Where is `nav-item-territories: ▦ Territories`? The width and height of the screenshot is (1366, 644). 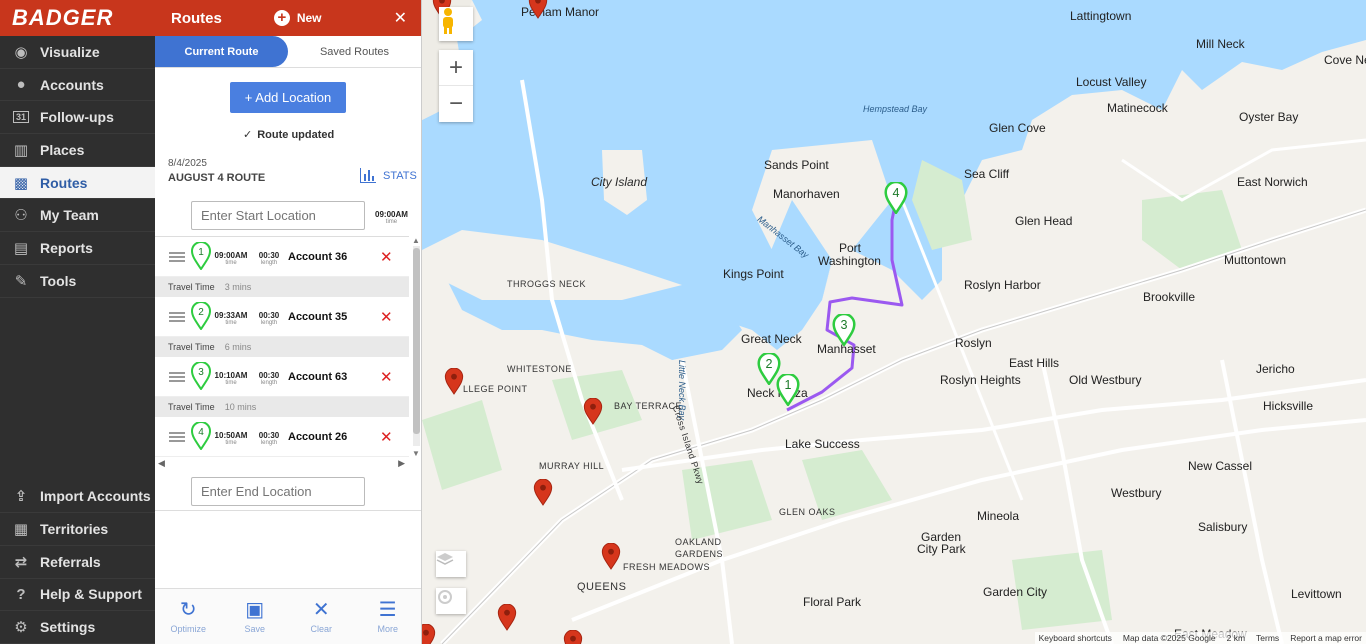
nav-item-territories: ▦ Territories is located at coordinates (77, 529).